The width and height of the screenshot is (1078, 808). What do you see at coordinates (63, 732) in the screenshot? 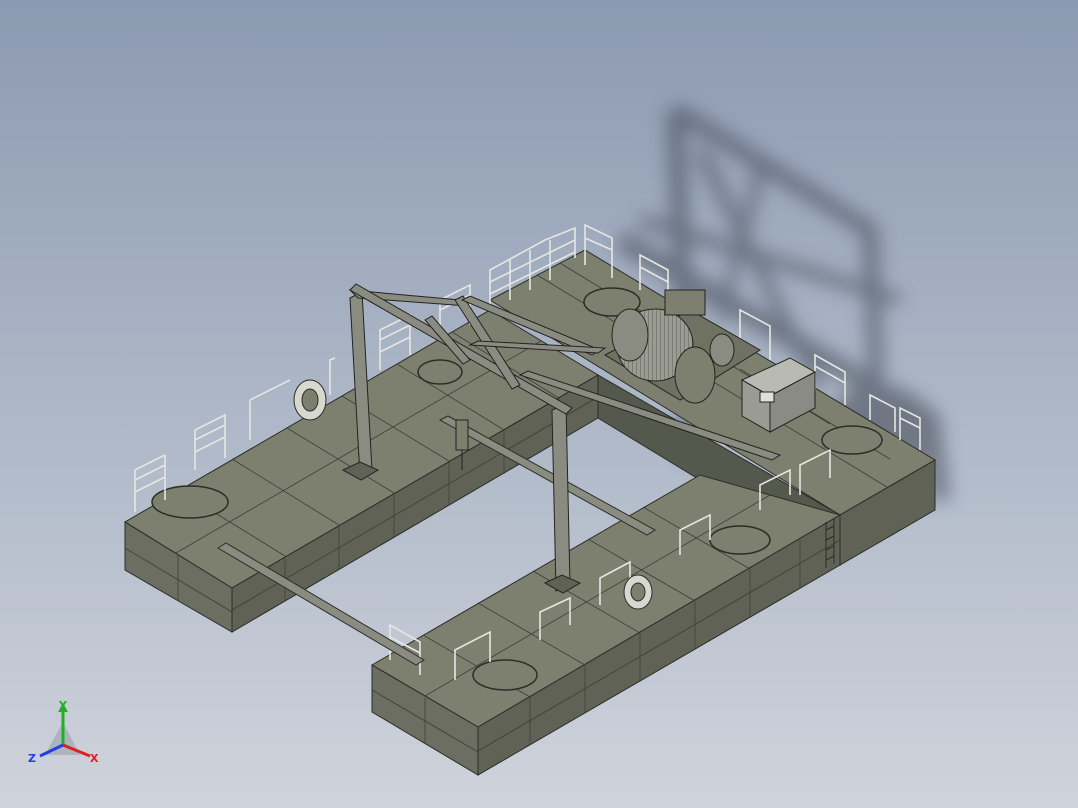
I see `orientation-triad: Y X Z` at bounding box center [63, 732].